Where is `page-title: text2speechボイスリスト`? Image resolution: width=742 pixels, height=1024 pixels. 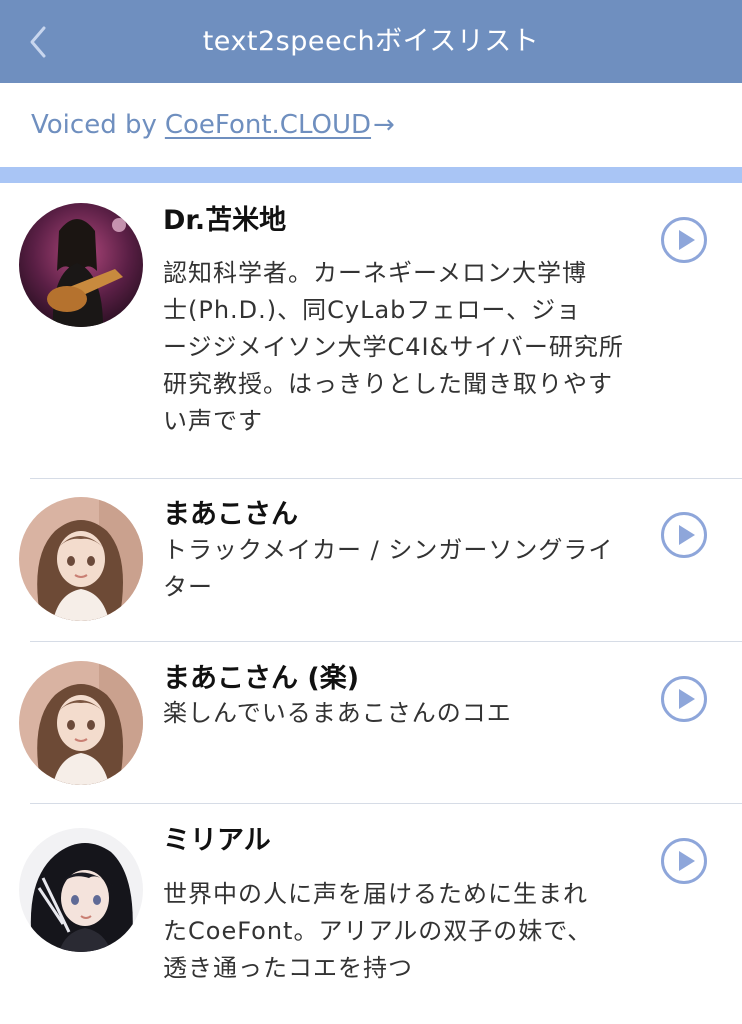
page-title: text2speechボイスリスト is located at coordinates (371, 41).